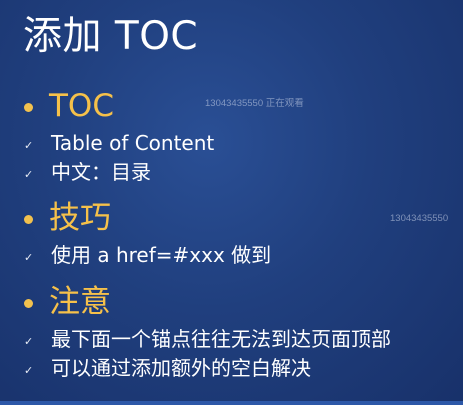  Describe the element at coordinates (207, 302) in the screenshot. I see `section-heading-row: 注意` at that location.